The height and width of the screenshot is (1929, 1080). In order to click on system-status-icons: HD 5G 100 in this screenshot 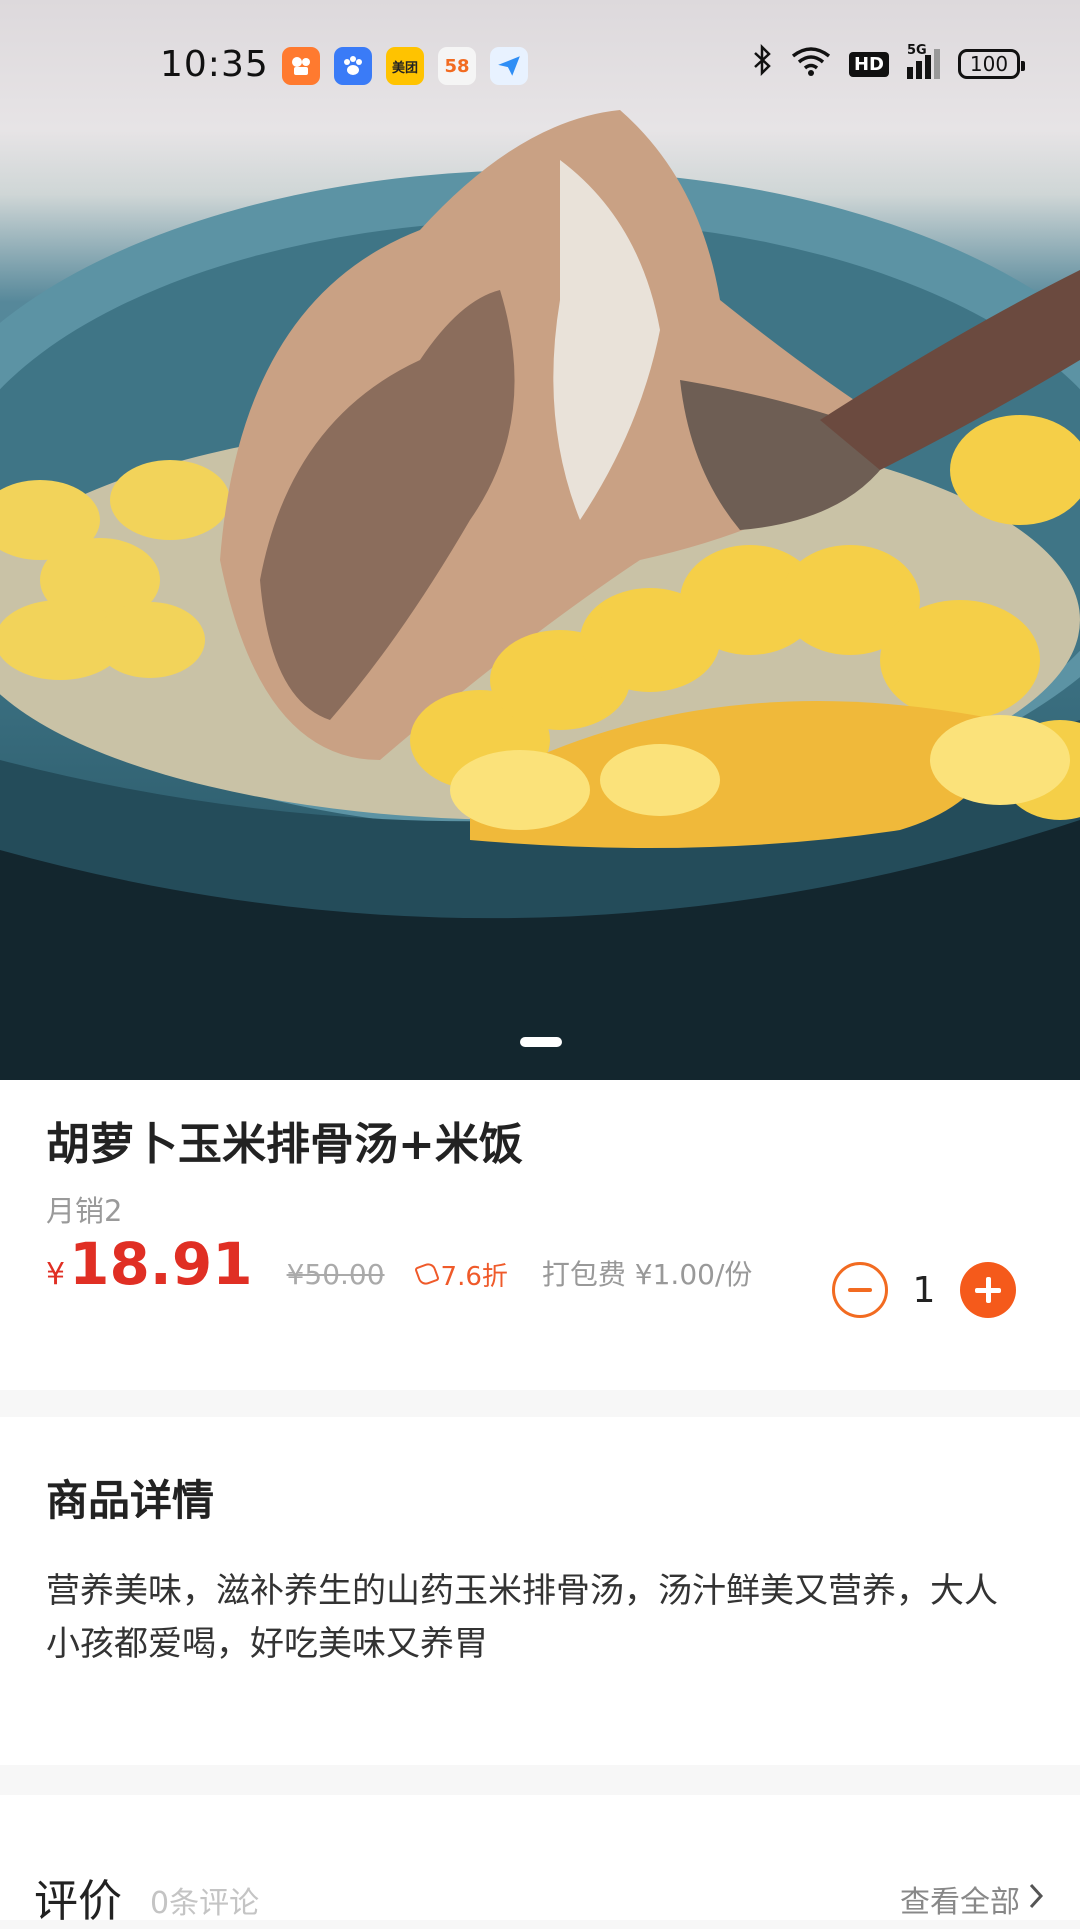, I will do `click(888, 63)`.